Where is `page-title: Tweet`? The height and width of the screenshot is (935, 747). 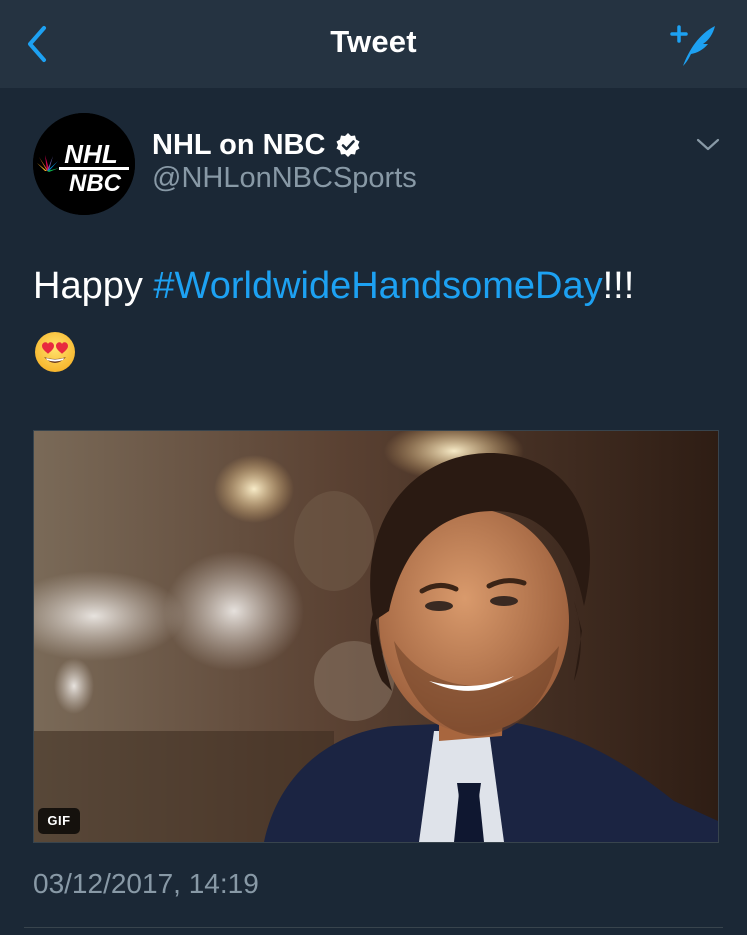 page-title: Tweet is located at coordinates (373, 41).